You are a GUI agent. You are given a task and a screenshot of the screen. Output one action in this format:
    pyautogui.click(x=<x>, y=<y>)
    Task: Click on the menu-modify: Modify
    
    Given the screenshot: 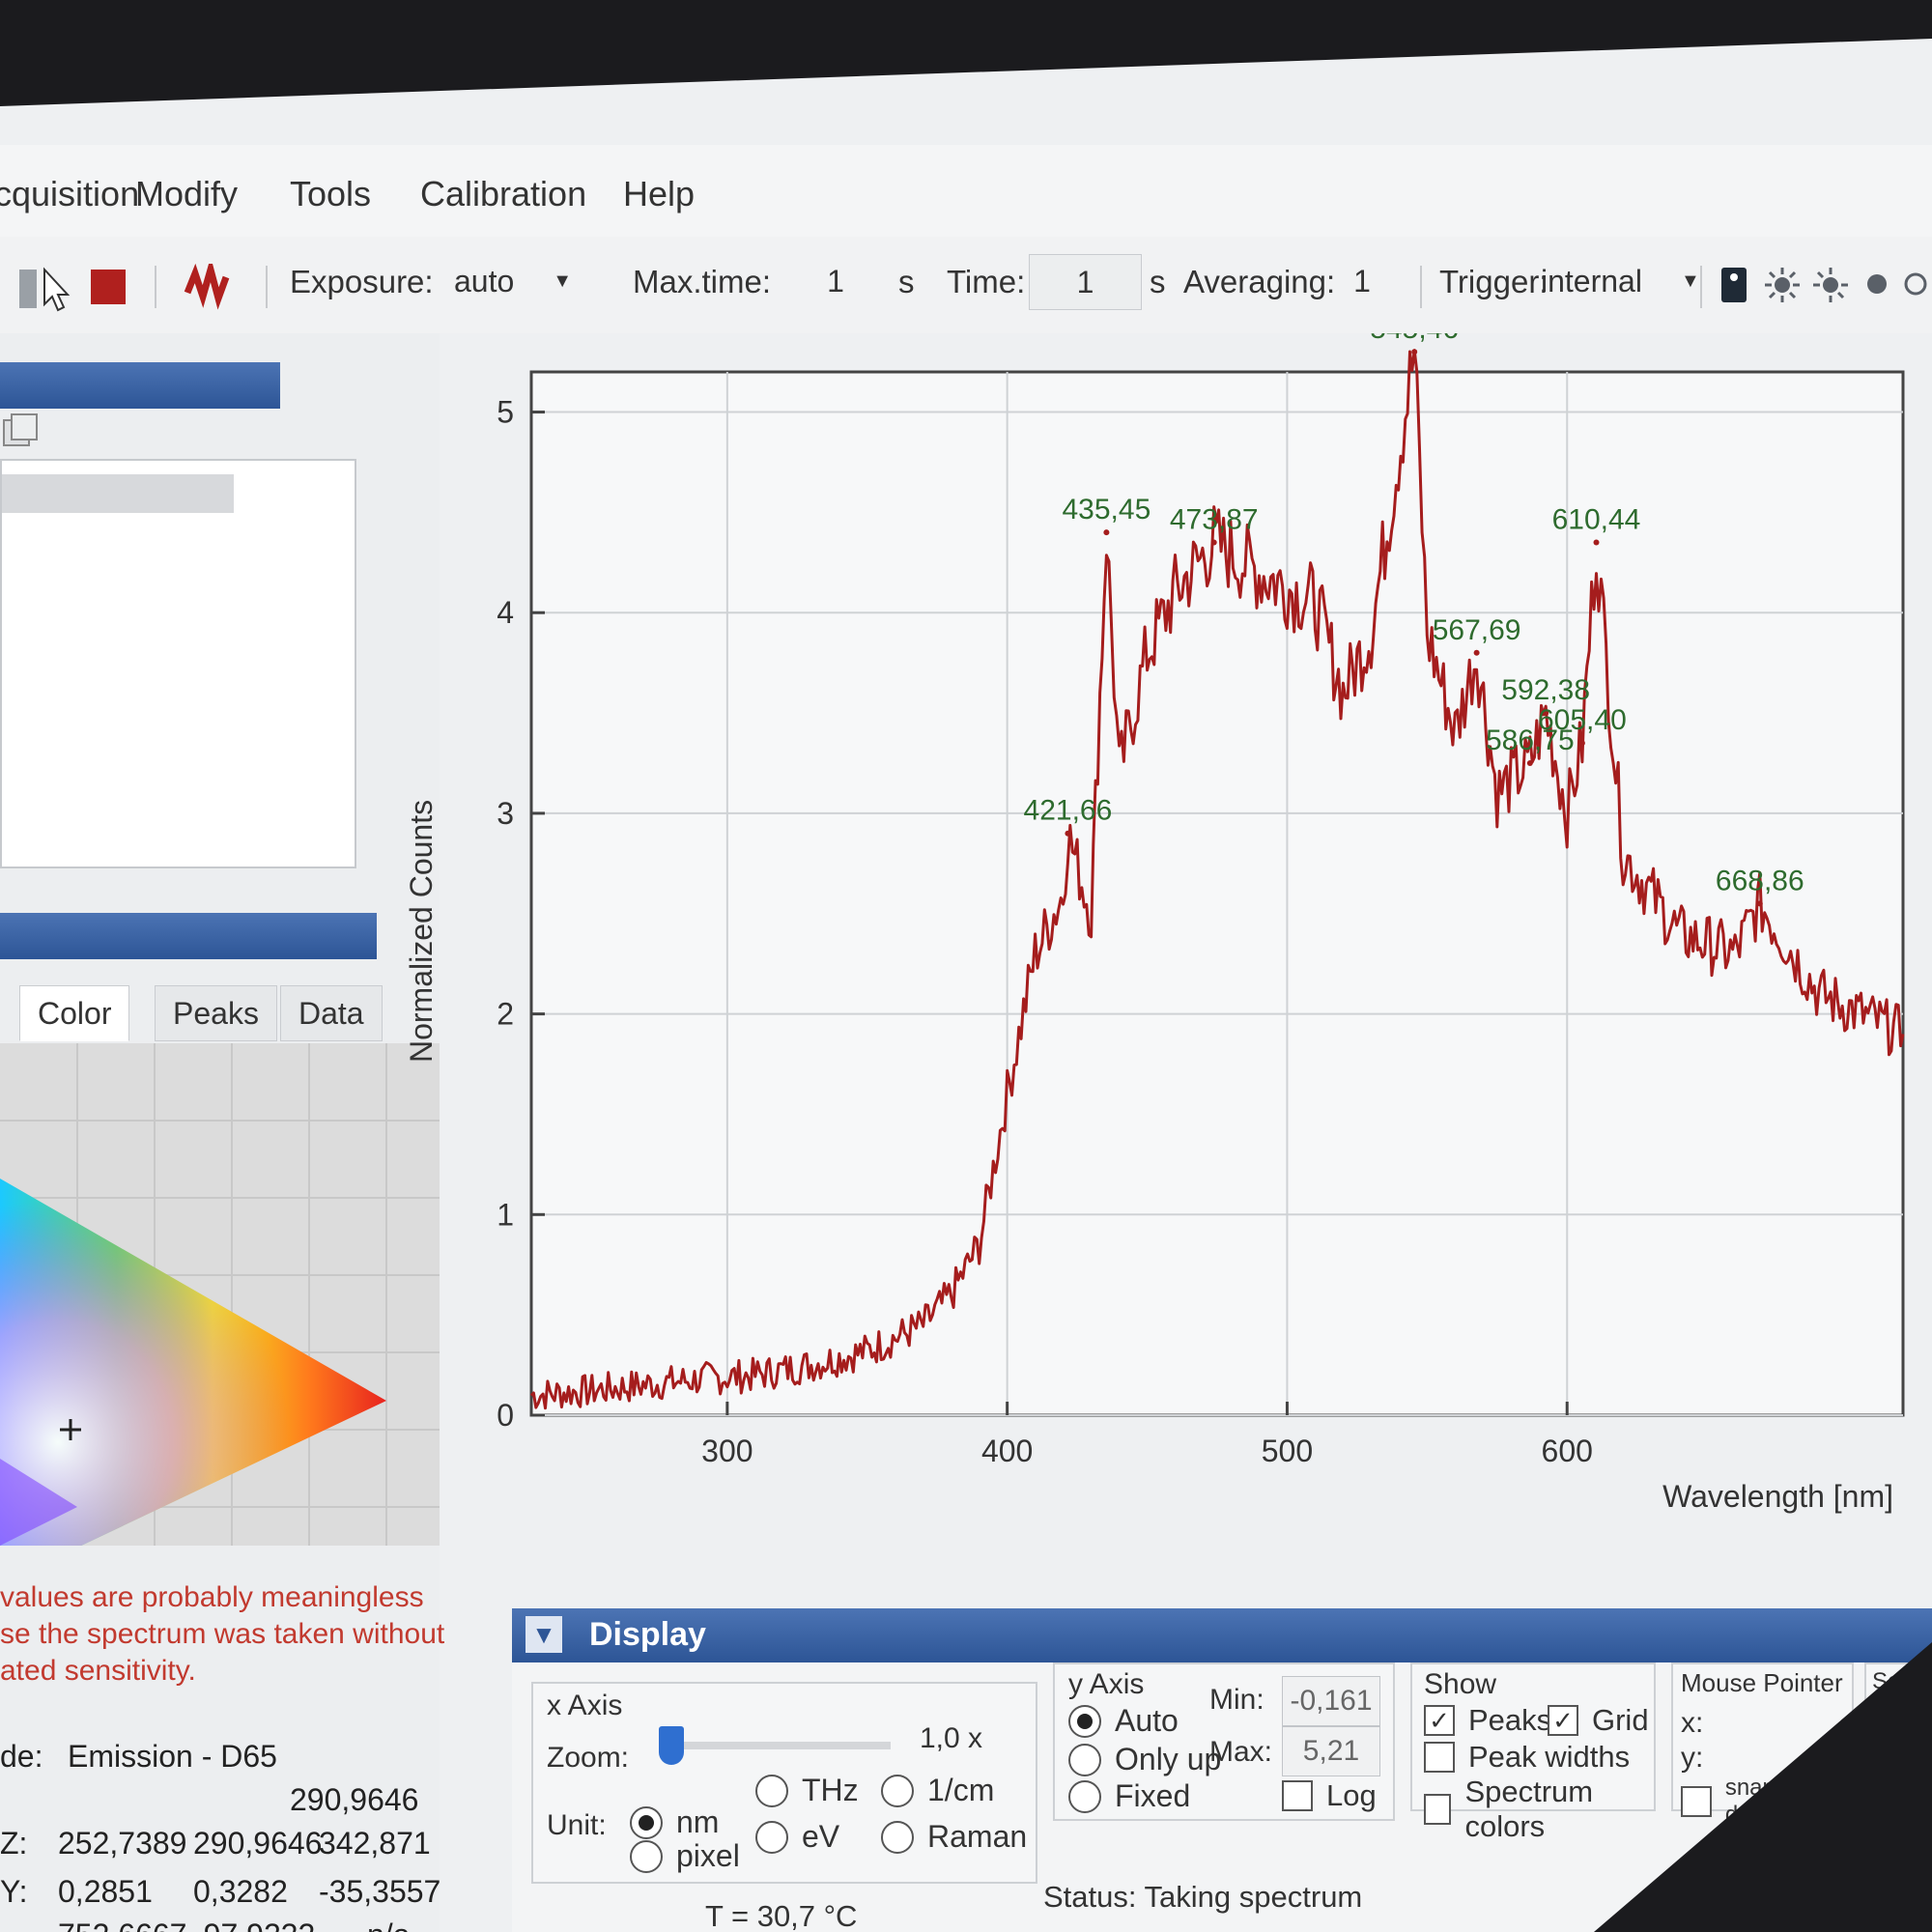 What is the action you would take?
    pyautogui.click(x=186, y=194)
    